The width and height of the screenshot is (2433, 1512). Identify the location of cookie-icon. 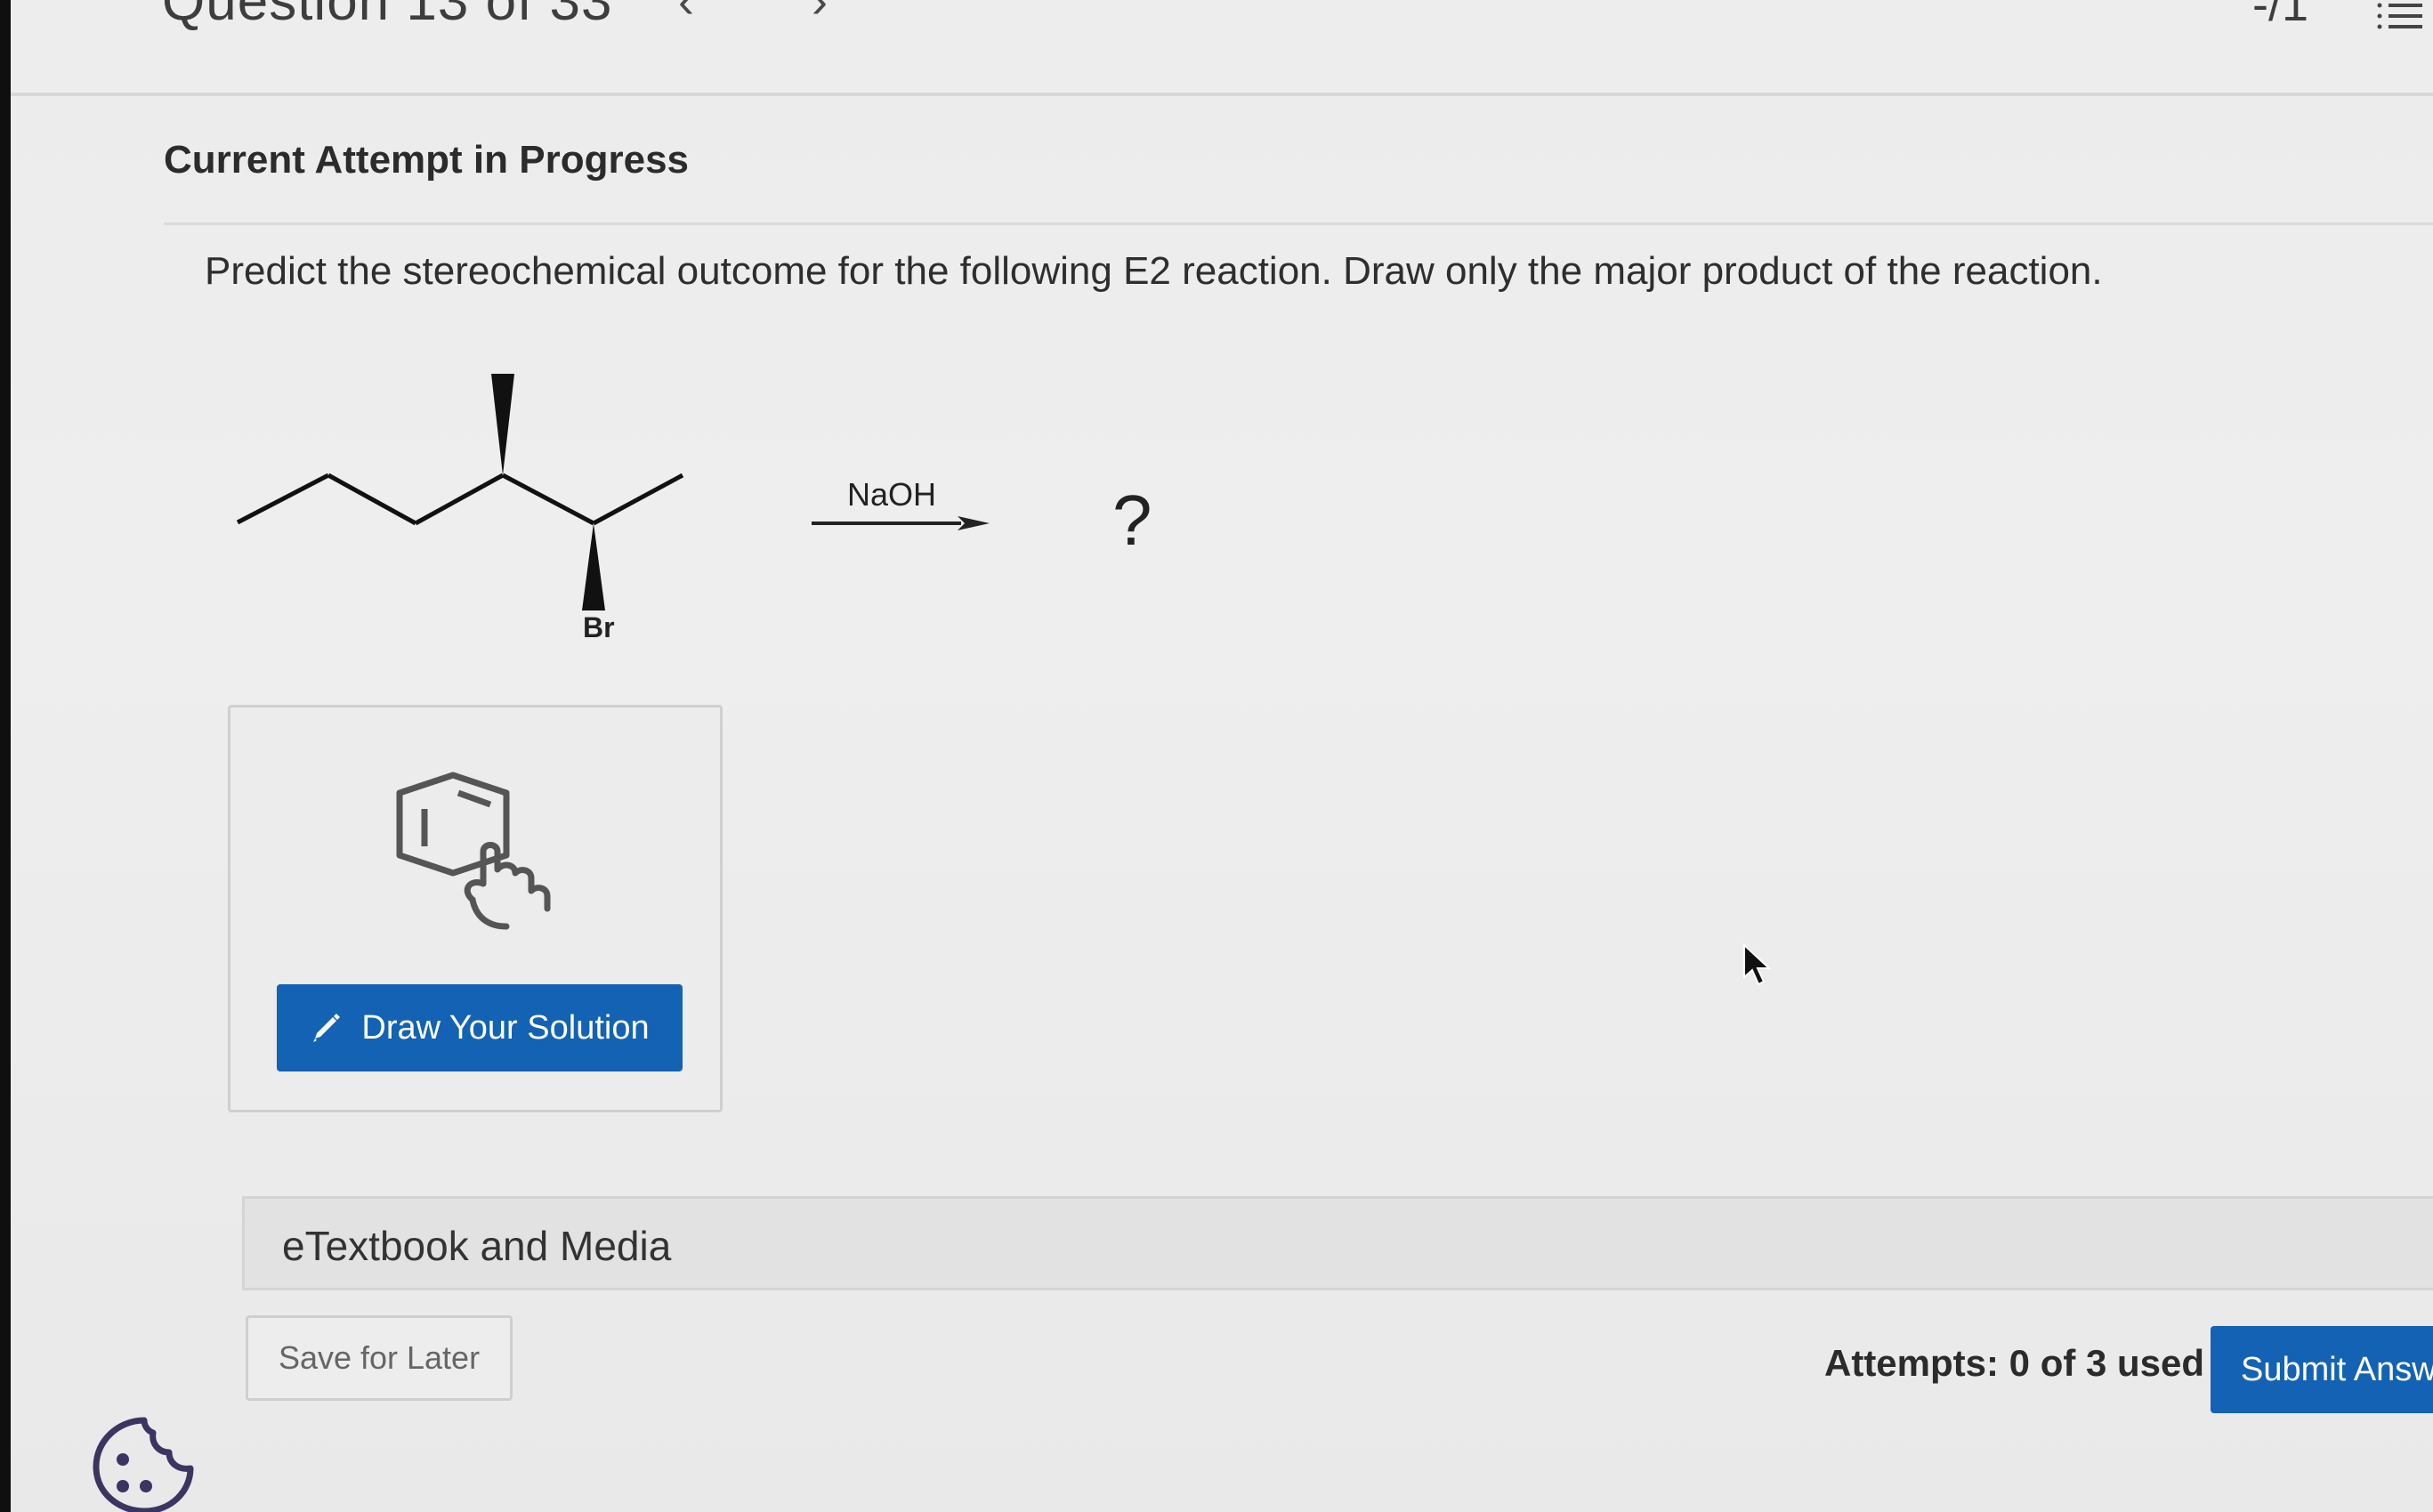
(142, 1463).